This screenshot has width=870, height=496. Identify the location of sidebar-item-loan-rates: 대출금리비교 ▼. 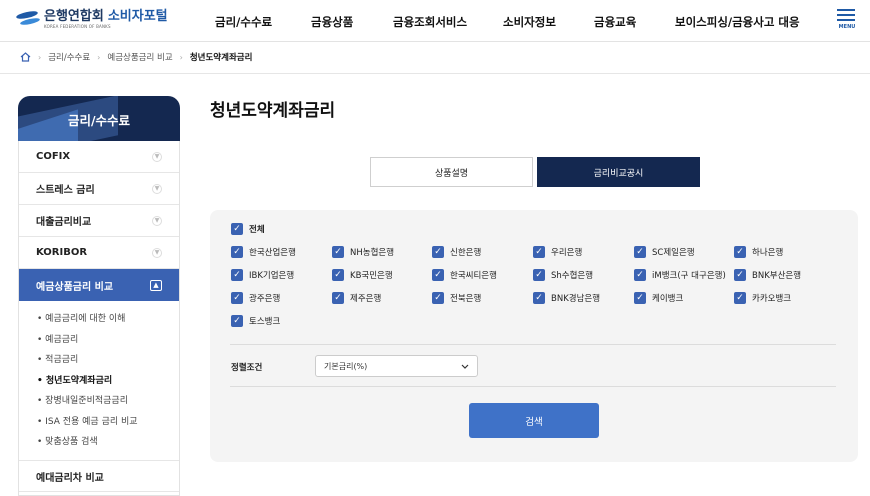
(99, 221).